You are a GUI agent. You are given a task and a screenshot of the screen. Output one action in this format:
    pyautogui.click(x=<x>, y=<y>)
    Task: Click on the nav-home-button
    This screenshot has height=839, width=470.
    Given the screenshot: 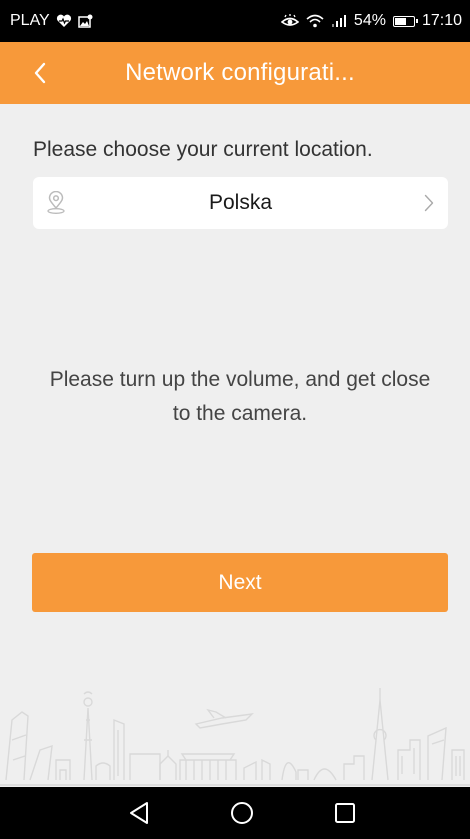 What is the action you would take?
    pyautogui.click(x=242, y=815)
    